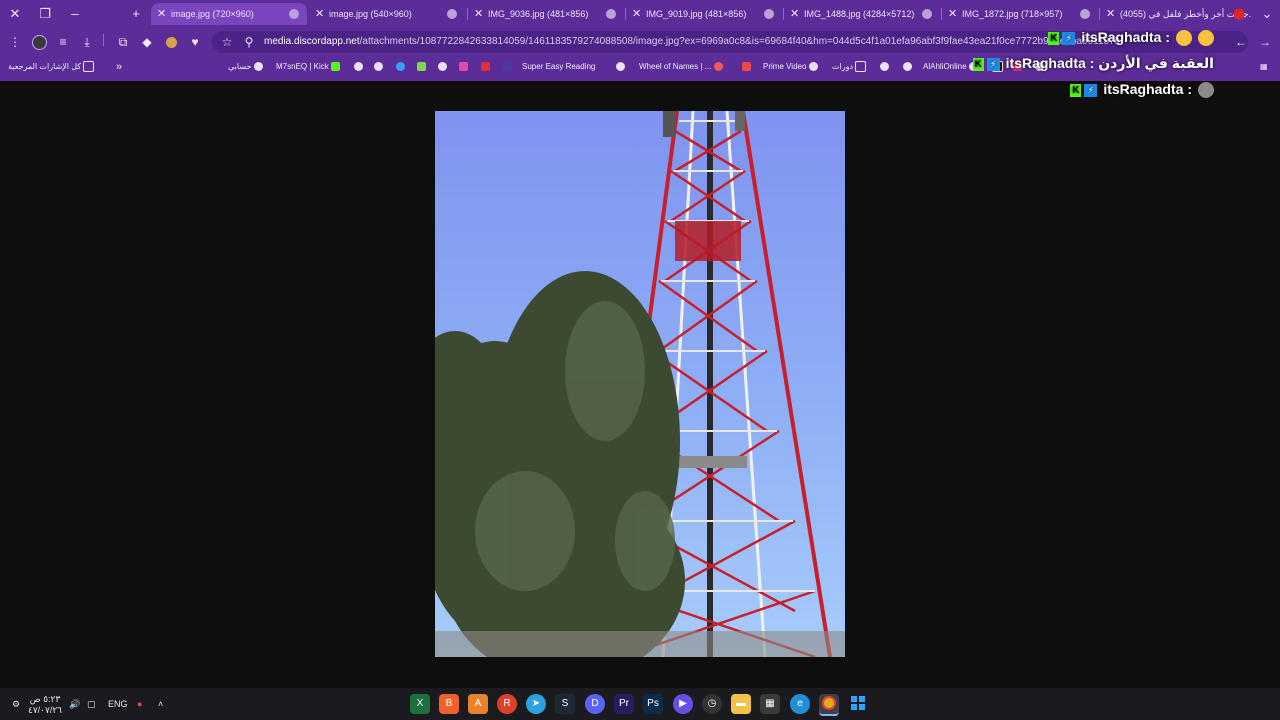 The height and width of the screenshot is (720, 1280). What do you see at coordinates (741, 704) in the screenshot?
I see `file-explorer-icon: ▬` at bounding box center [741, 704].